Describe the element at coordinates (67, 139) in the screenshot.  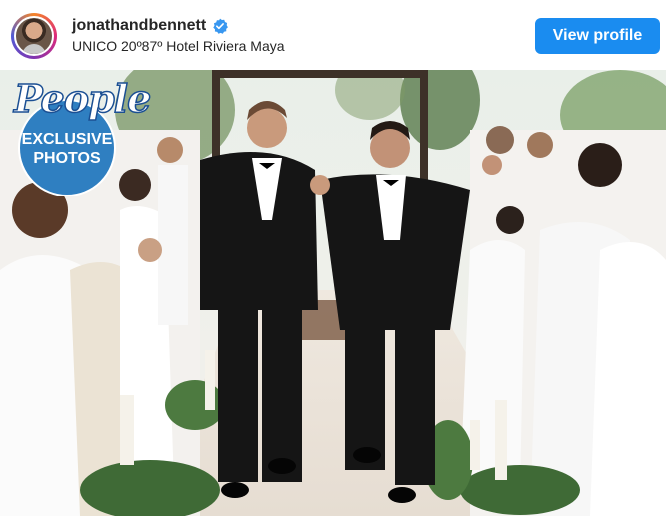
I see `badge-line-1: EXCLUSIVE` at that location.